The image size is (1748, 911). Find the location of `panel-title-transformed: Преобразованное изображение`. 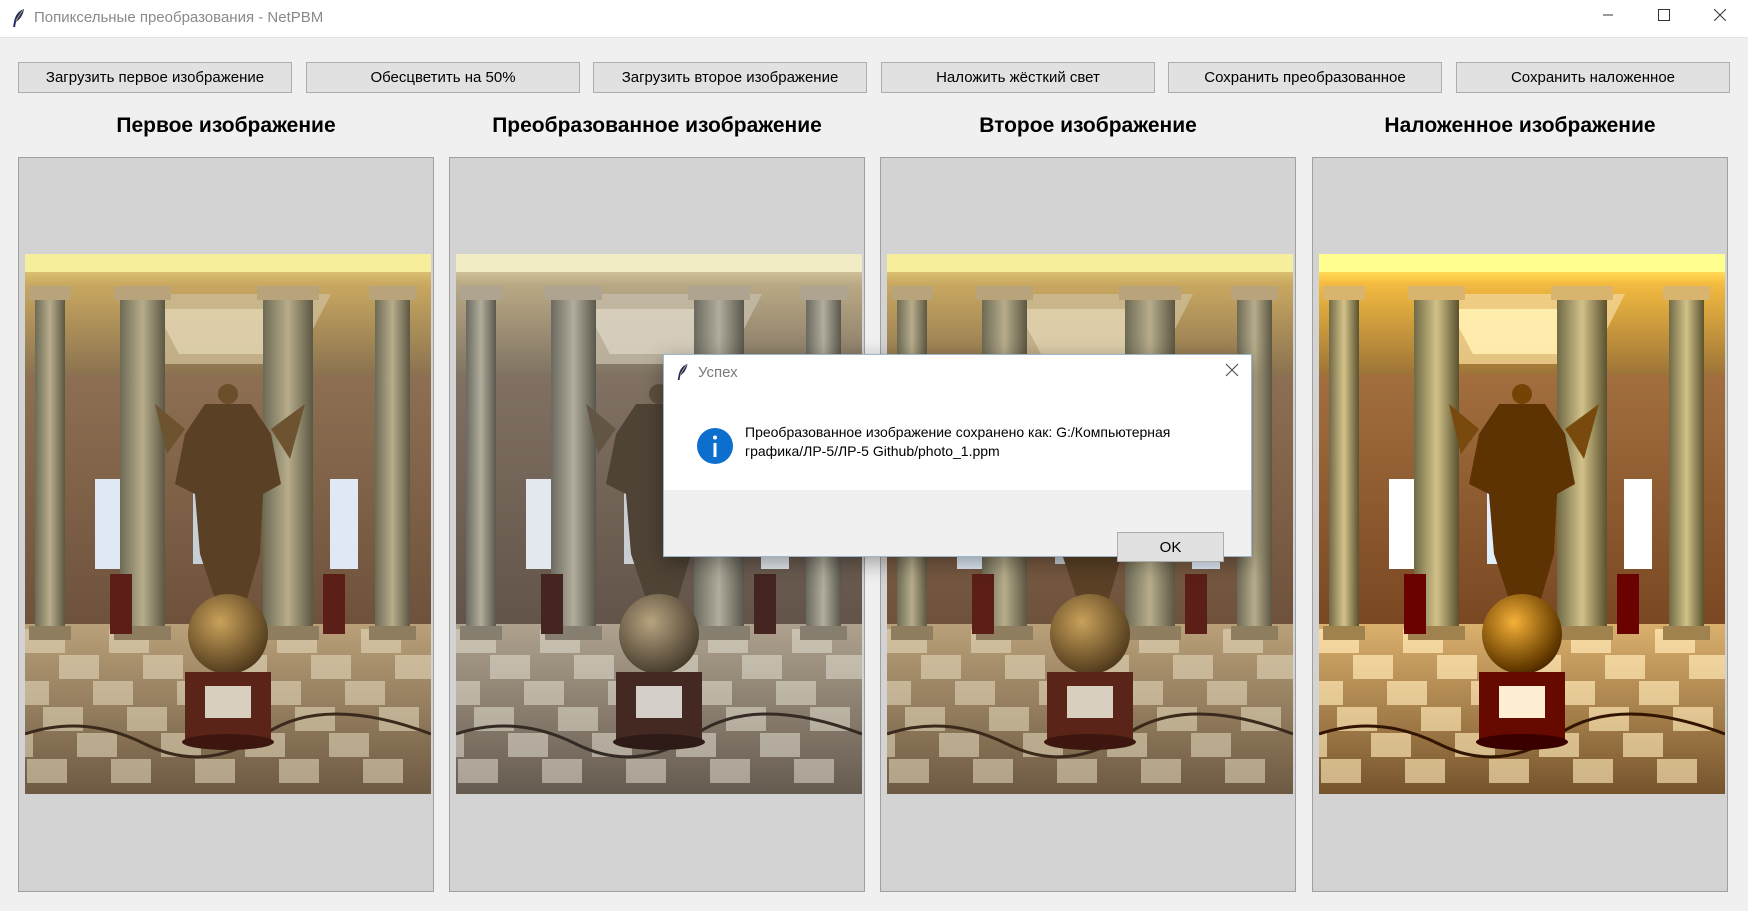

panel-title-transformed: Преобразованное изображение is located at coordinates (657, 125).